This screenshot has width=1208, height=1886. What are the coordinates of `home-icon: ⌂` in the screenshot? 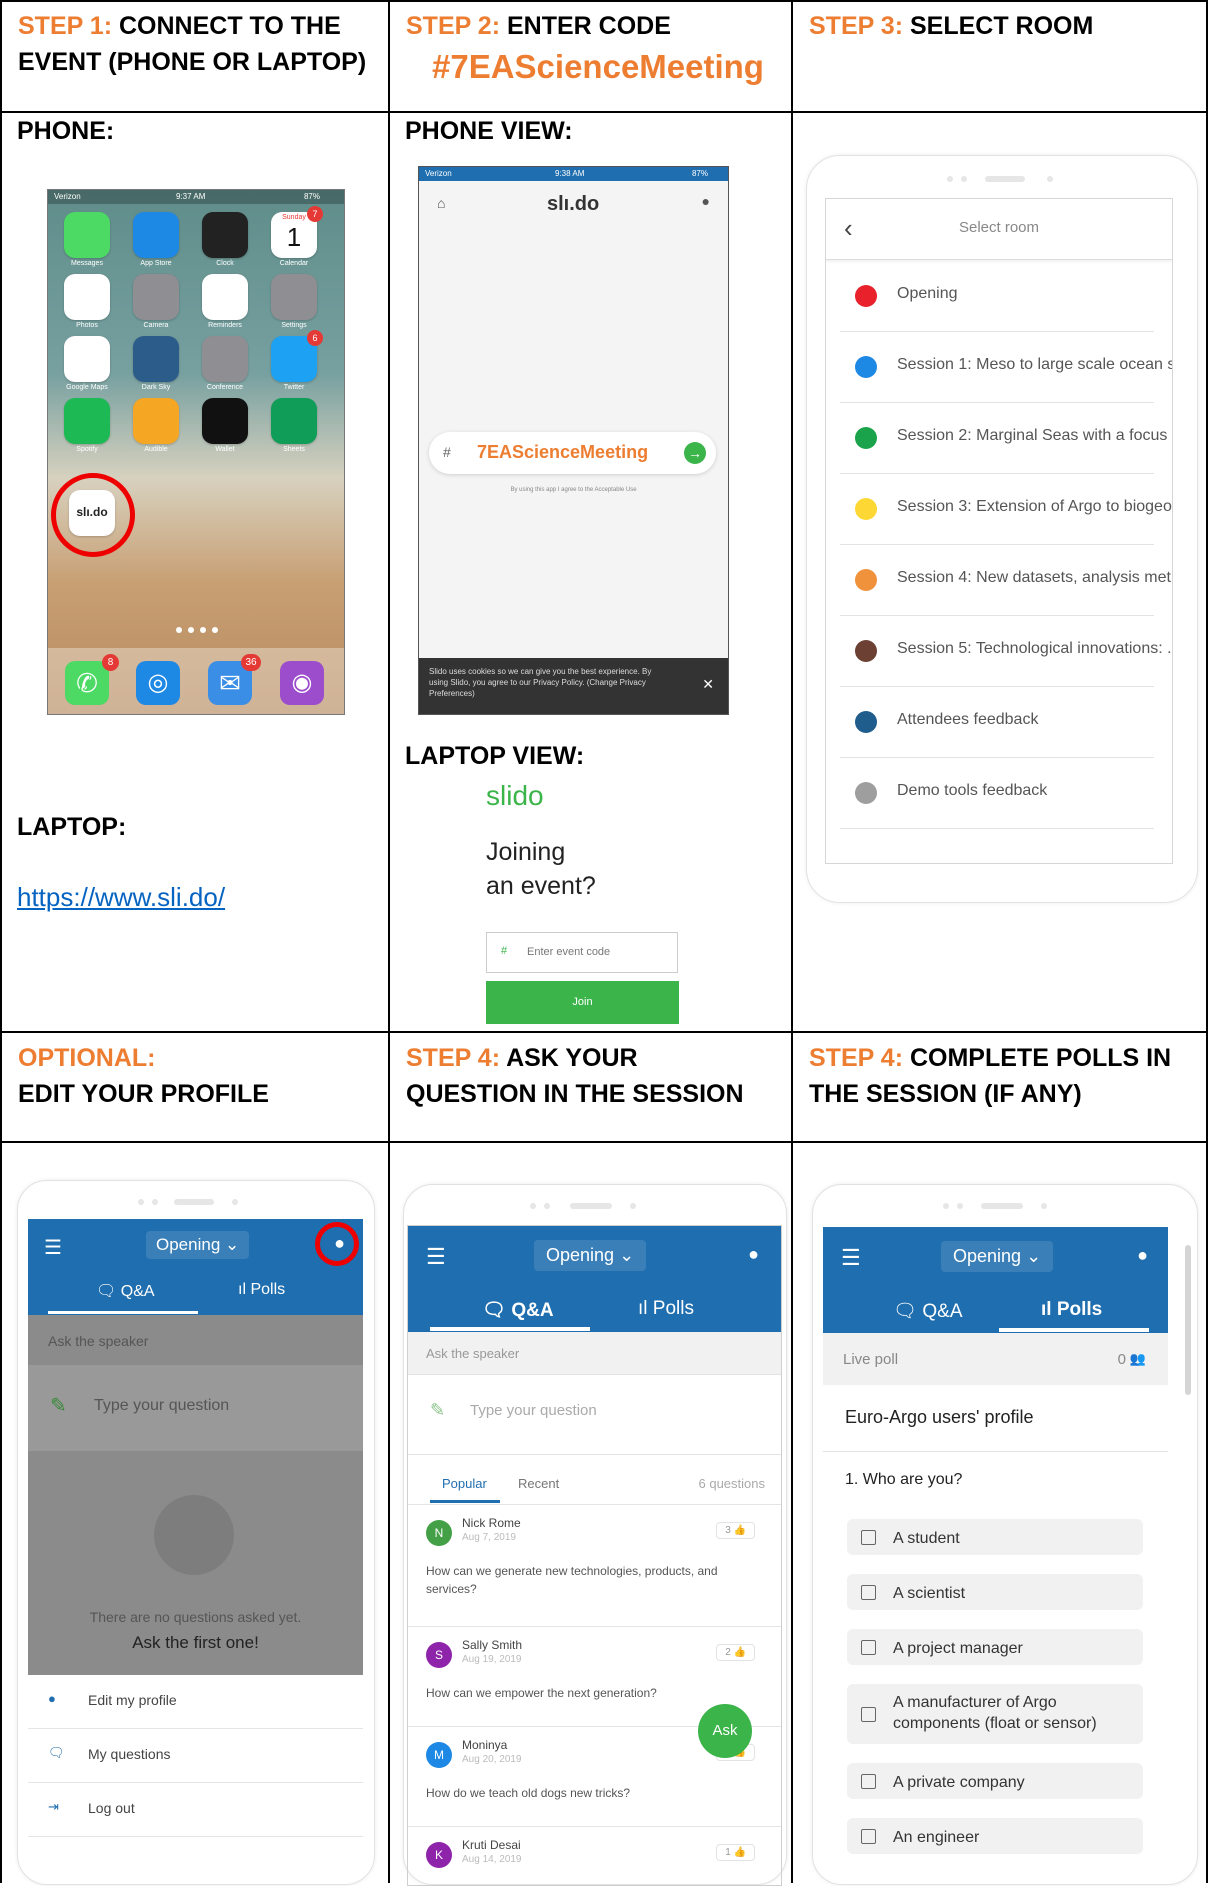 It's located at (441, 203).